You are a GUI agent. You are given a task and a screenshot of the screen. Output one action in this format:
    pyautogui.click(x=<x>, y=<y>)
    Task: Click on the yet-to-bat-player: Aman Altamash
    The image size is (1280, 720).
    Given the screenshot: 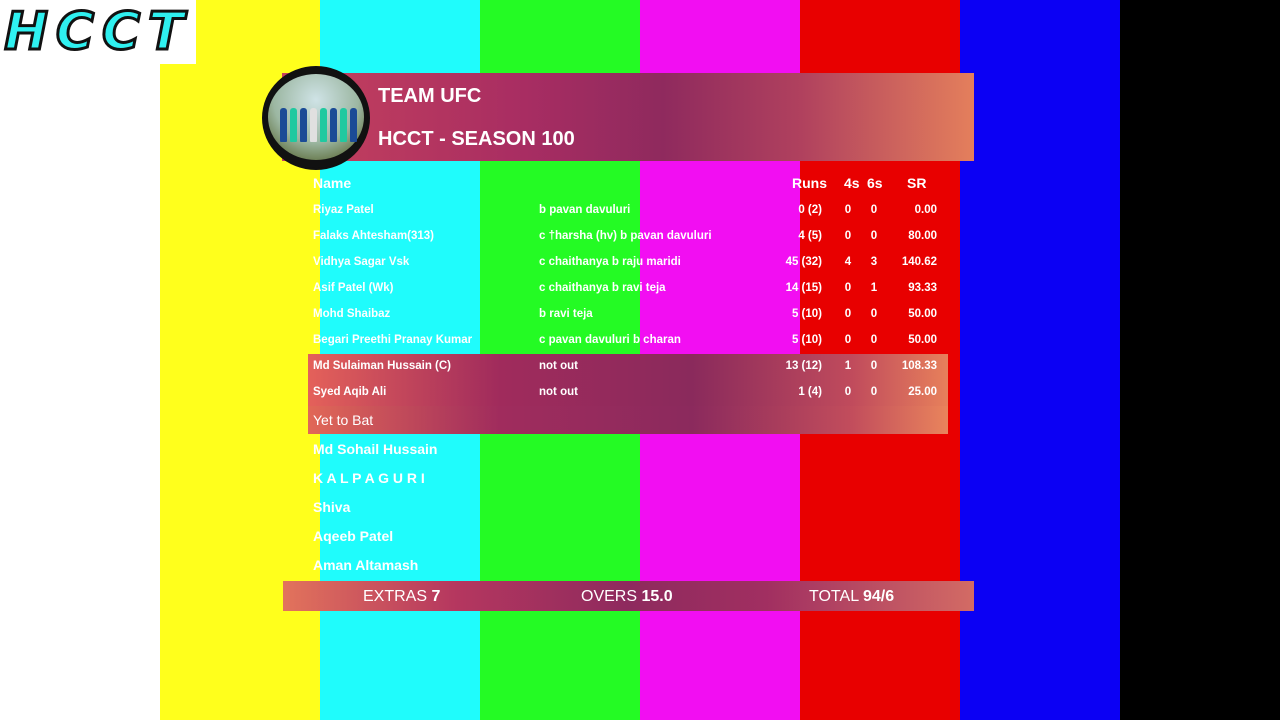 What is the action you would take?
    pyautogui.click(x=366, y=565)
    